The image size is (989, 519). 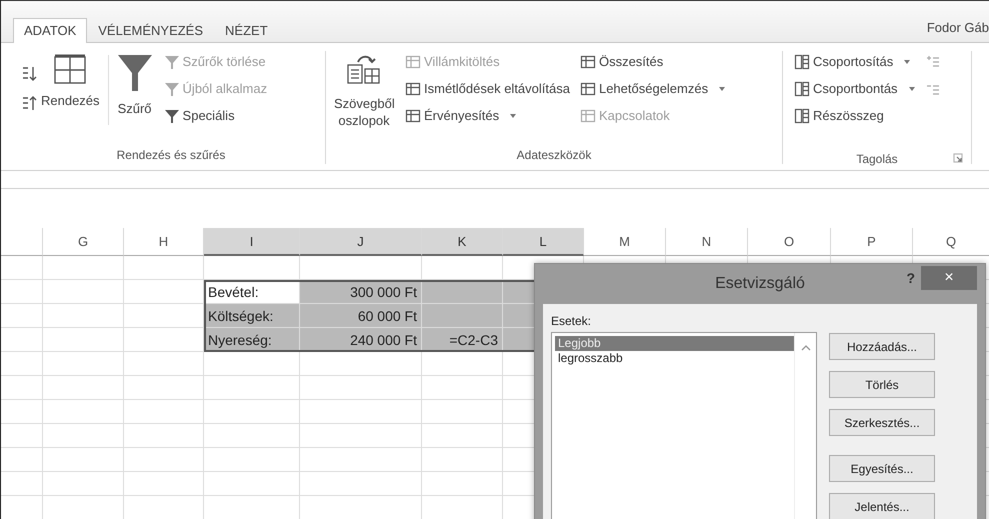 I want to click on dialog-title: Esetvizsgáló, so click(x=760, y=284).